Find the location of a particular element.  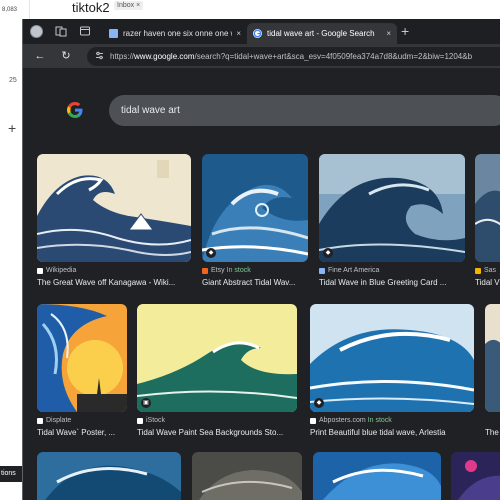

result-title: The is located at coordinates (492, 432).